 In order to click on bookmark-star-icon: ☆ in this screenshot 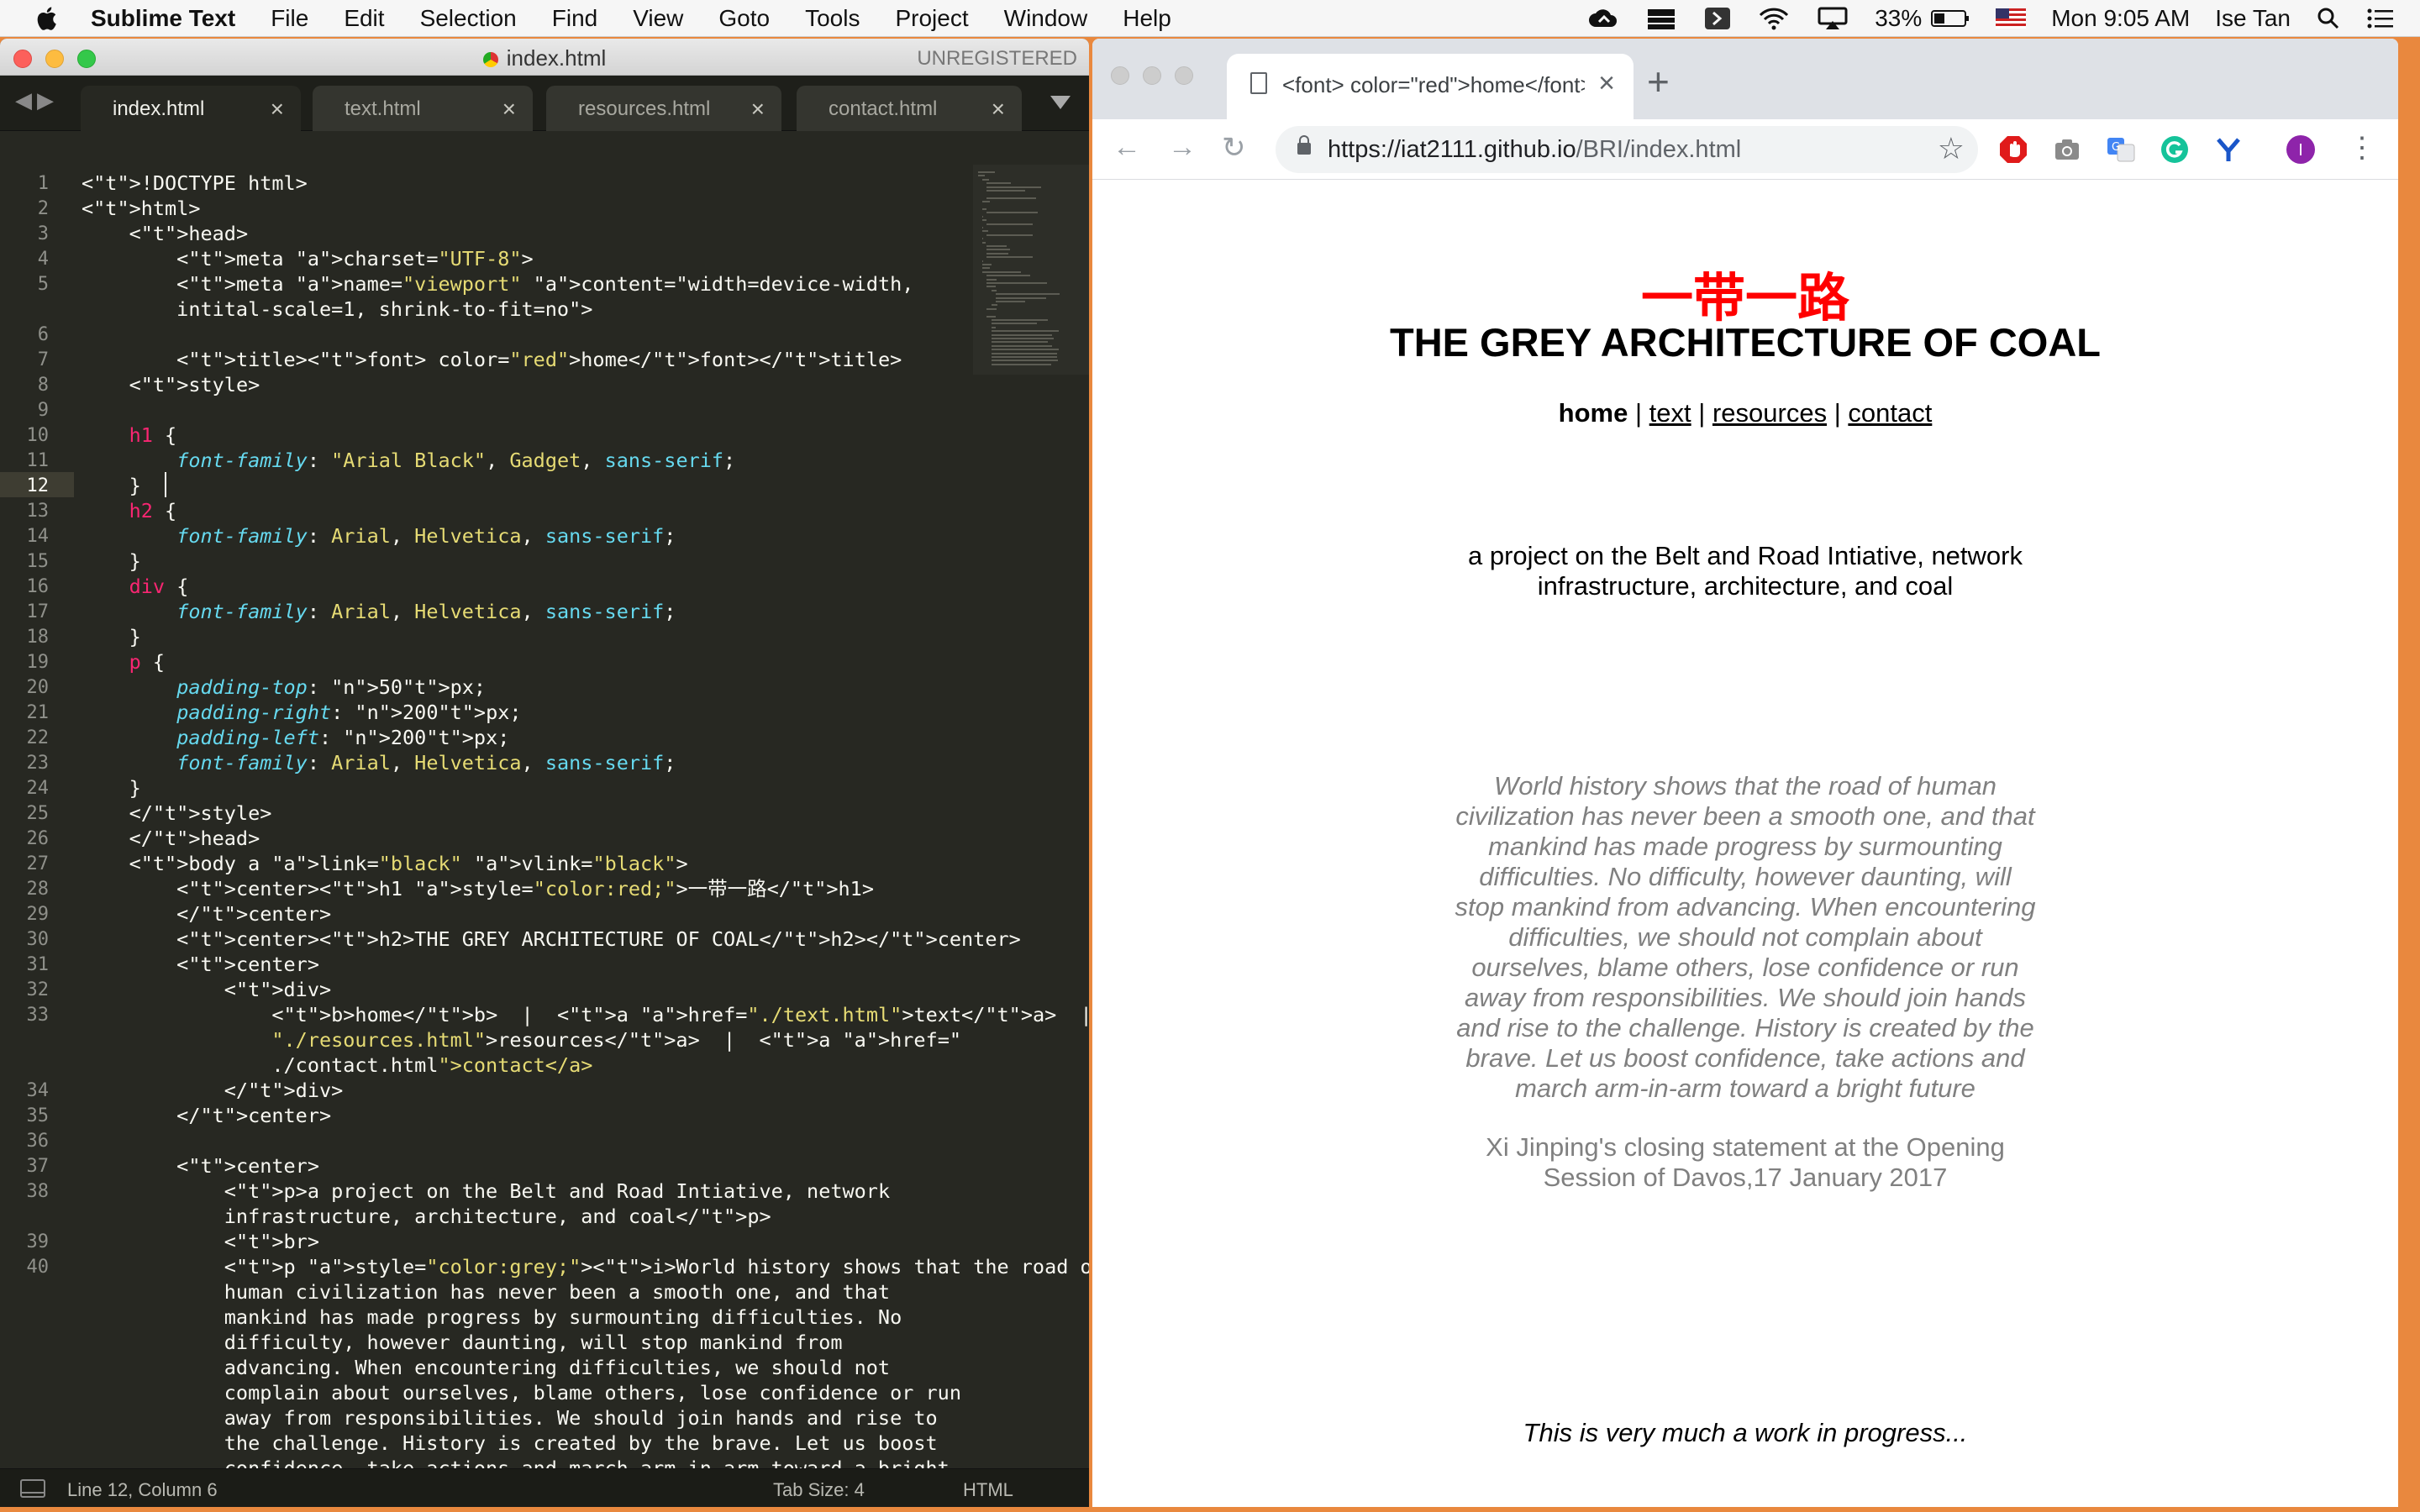, I will do `click(1951, 148)`.